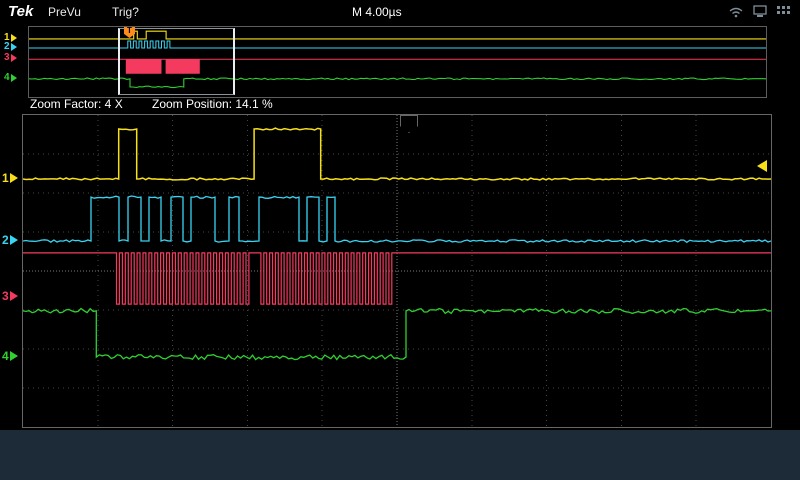  I want to click on ch2-marker-main: 2, so click(10, 240).